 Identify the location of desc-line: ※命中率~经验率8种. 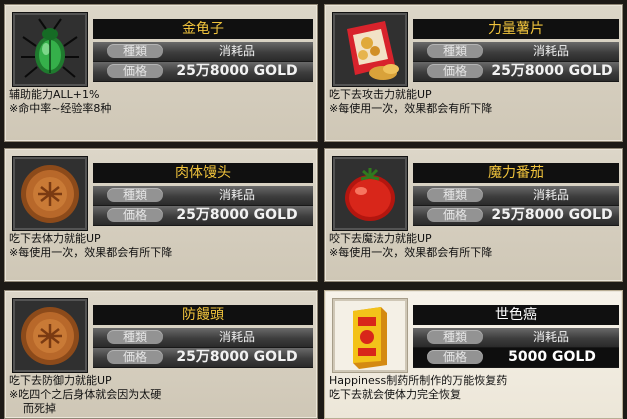
(60, 108).